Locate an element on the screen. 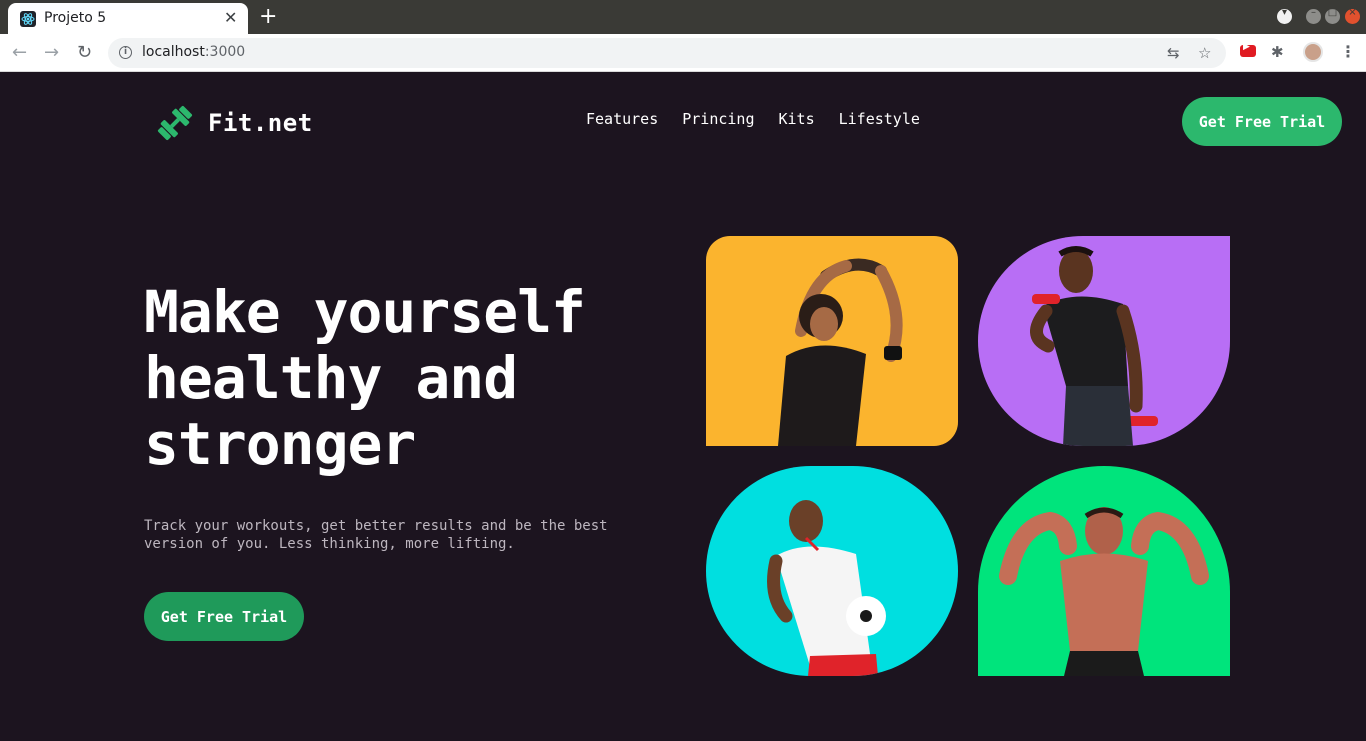 Image resolution: width=1366 pixels, height=741 pixels. soccer-man-photo is located at coordinates (826, 588).